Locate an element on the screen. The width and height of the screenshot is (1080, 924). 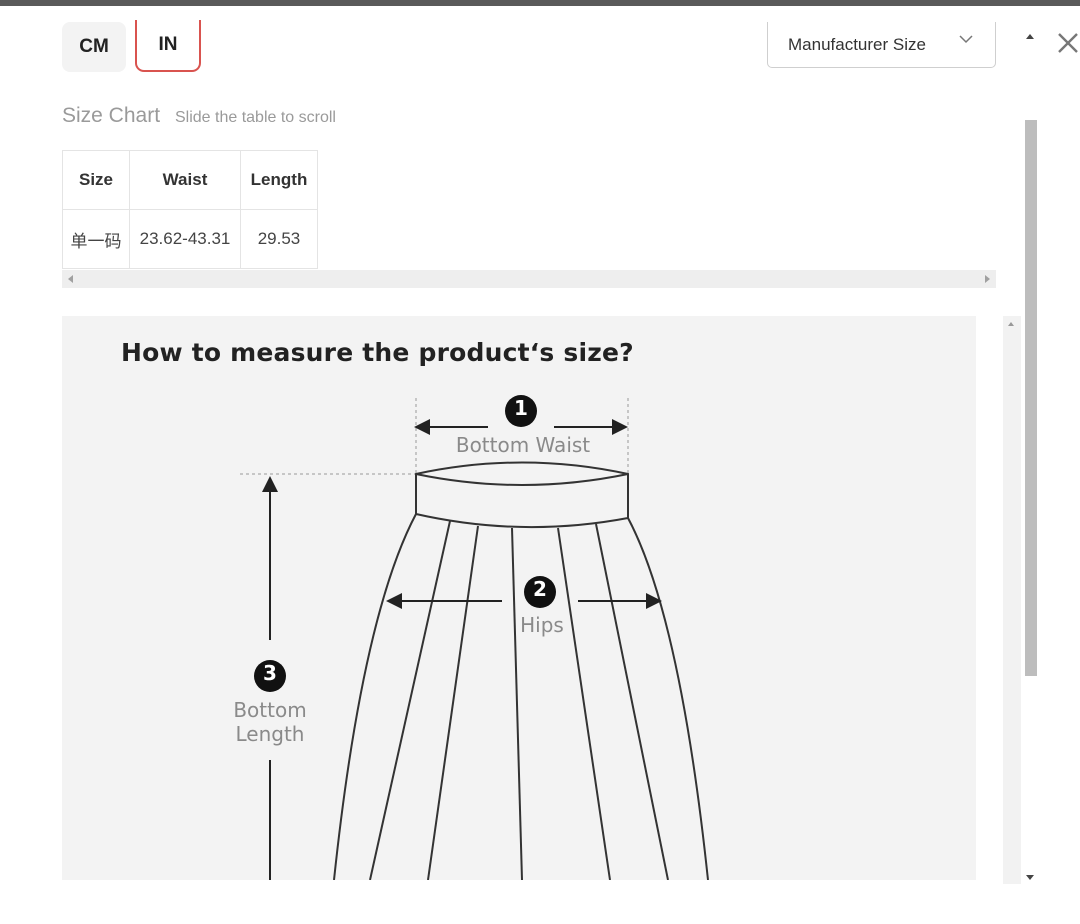
scroll-right-arrow-icon is located at coordinates (987, 279).